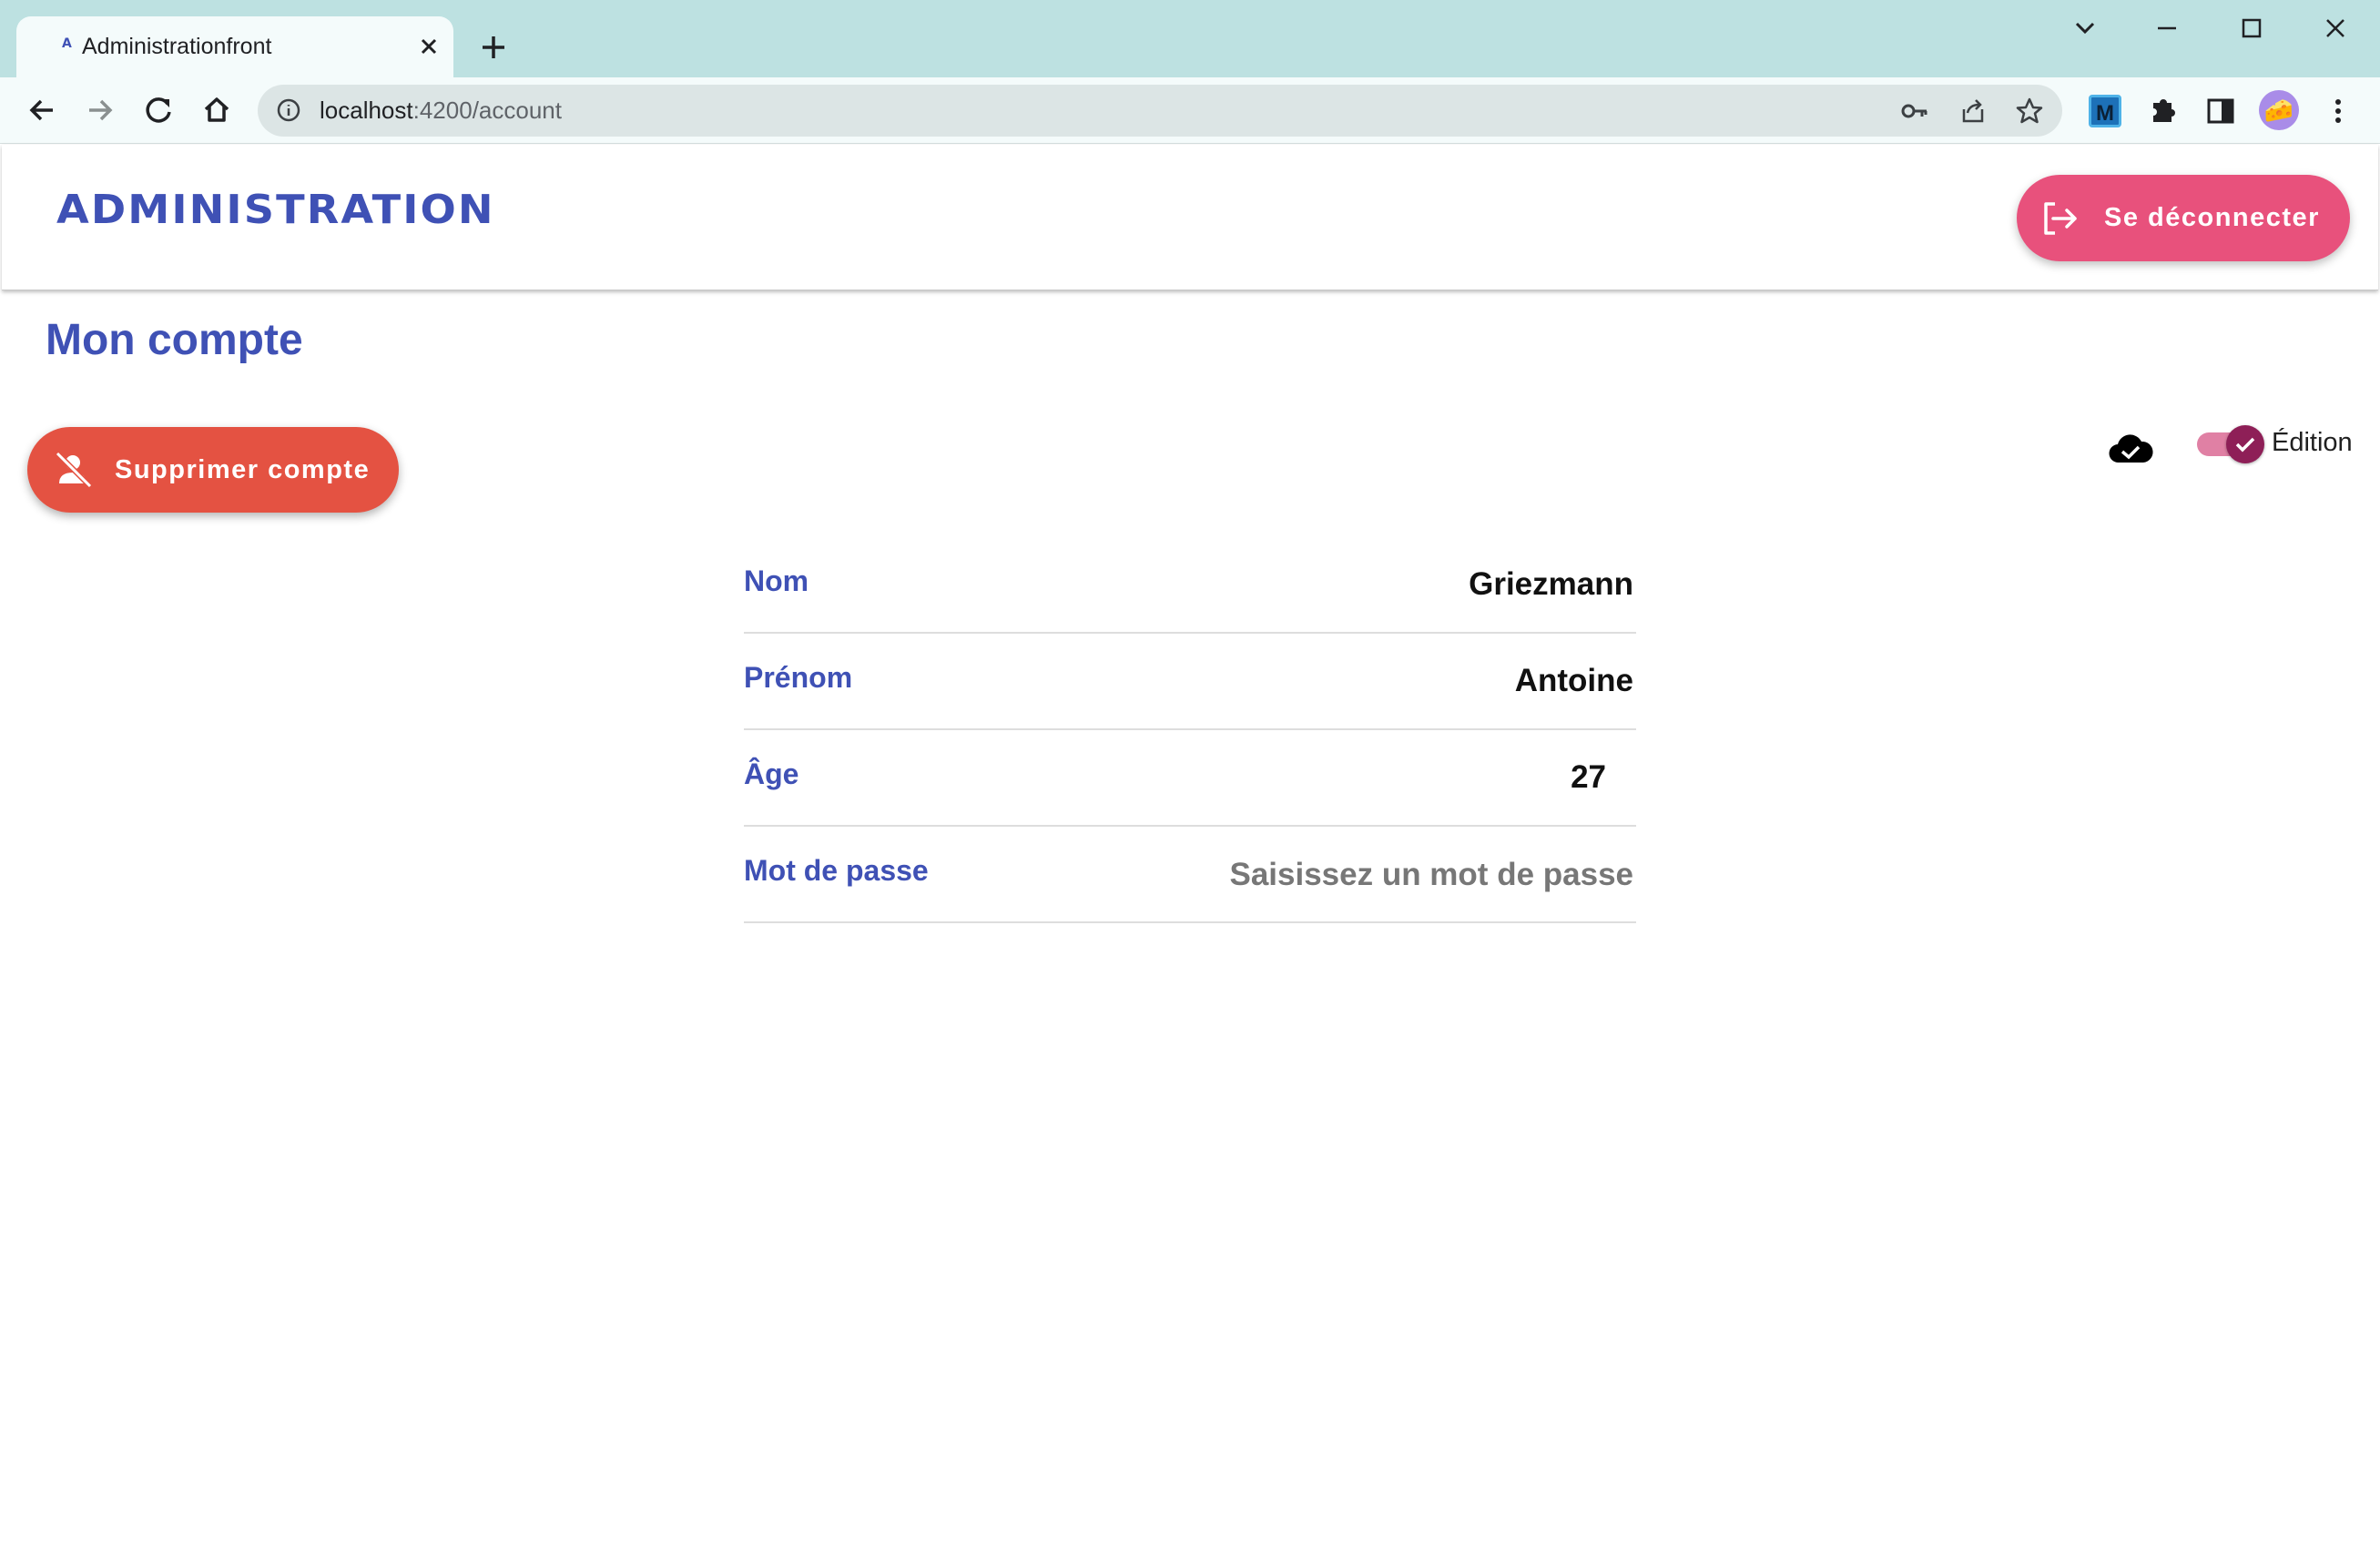  Describe the element at coordinates (1190, 217) in the screenshot. I see `app-header: ADMINISTRATION Se déconnecter` at that location.